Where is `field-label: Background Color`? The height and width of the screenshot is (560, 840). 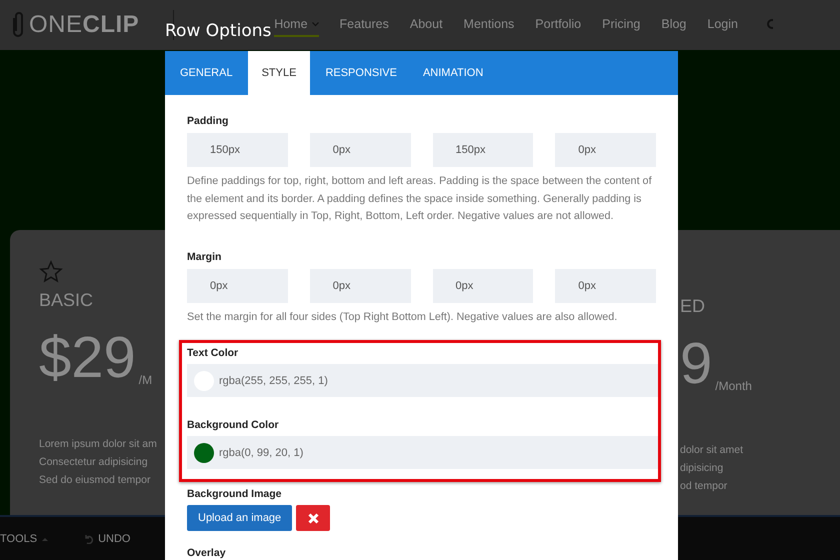
field-label: Background Color is located at coordinates (233, 425).